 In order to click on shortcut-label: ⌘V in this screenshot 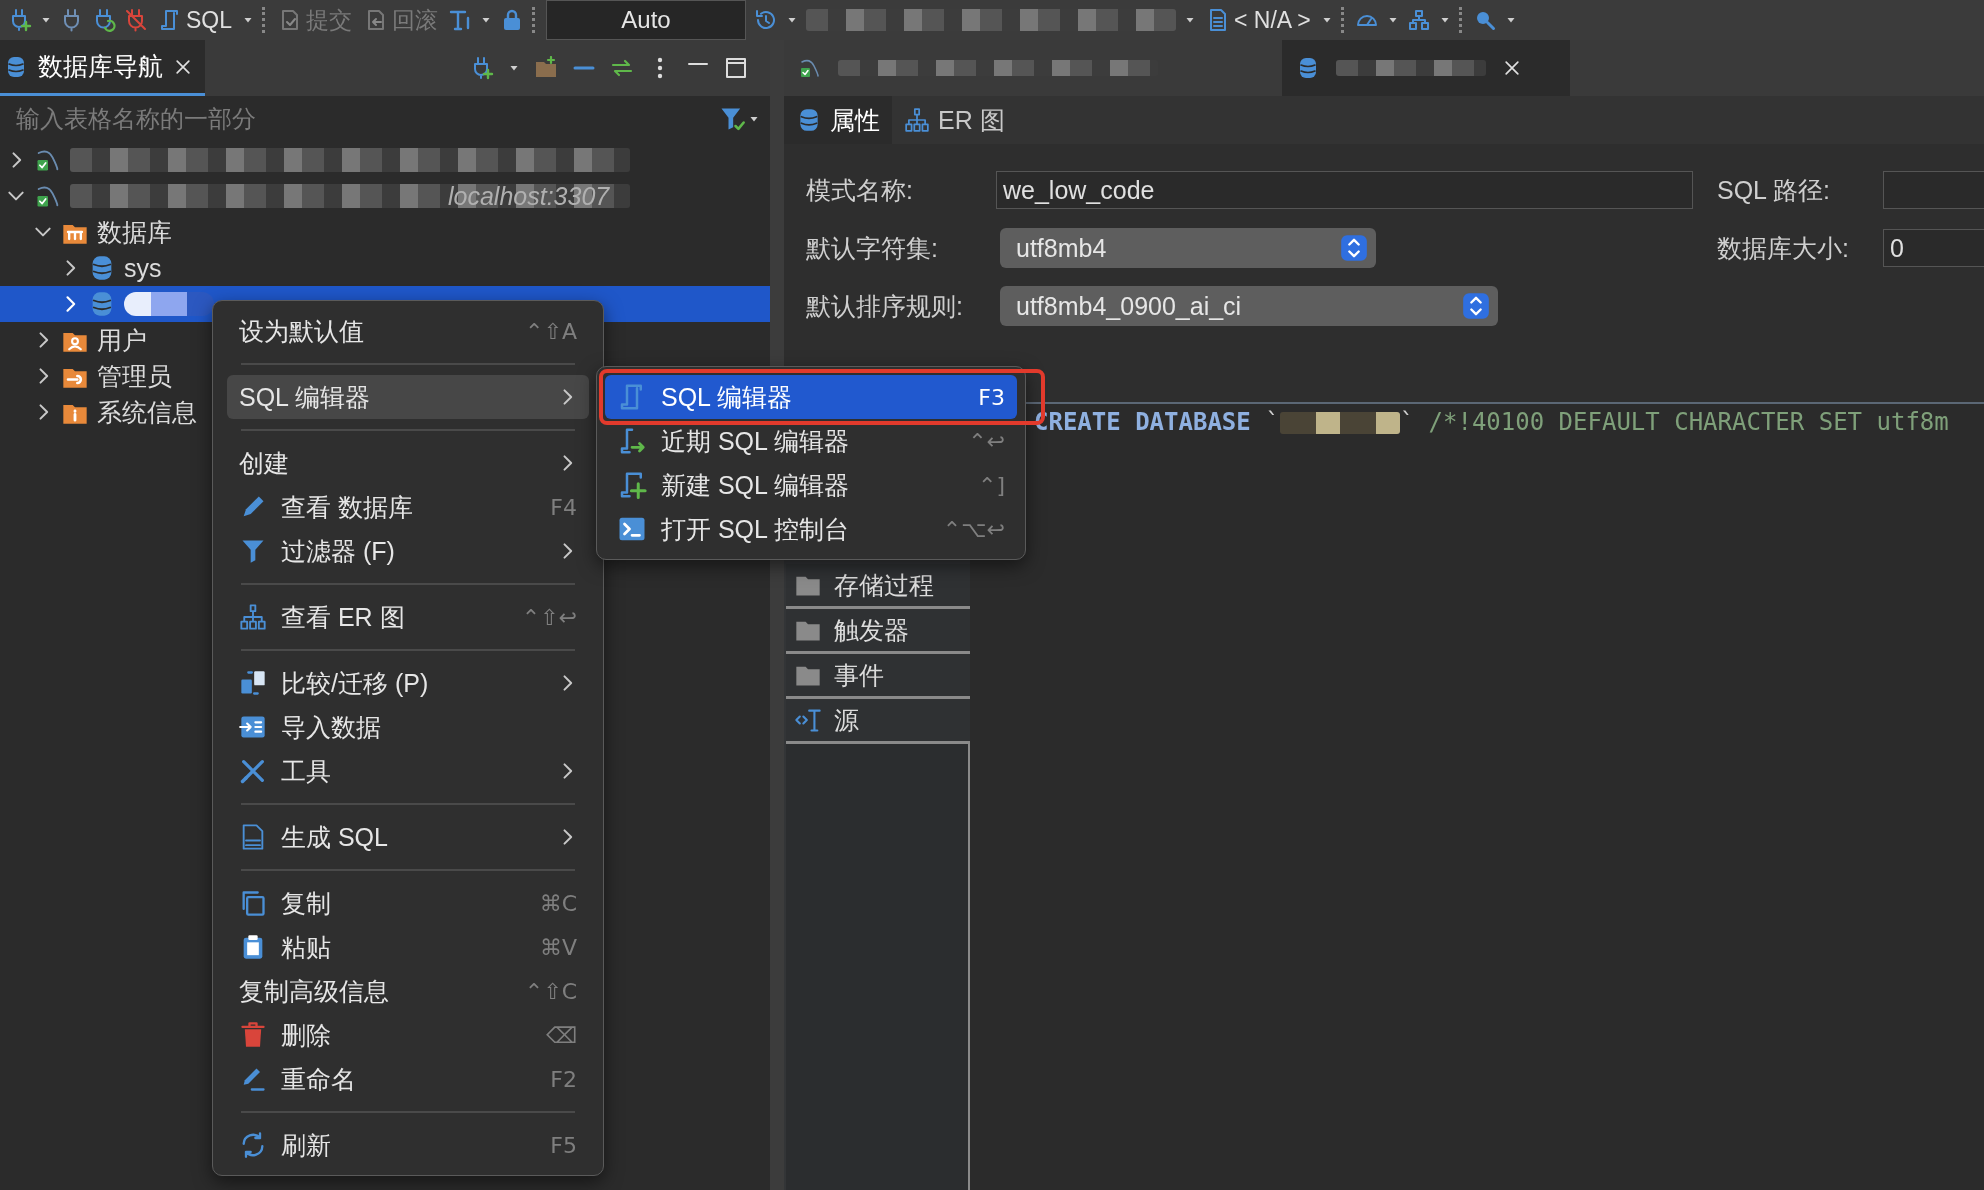, I will do `click(558, 947)`.